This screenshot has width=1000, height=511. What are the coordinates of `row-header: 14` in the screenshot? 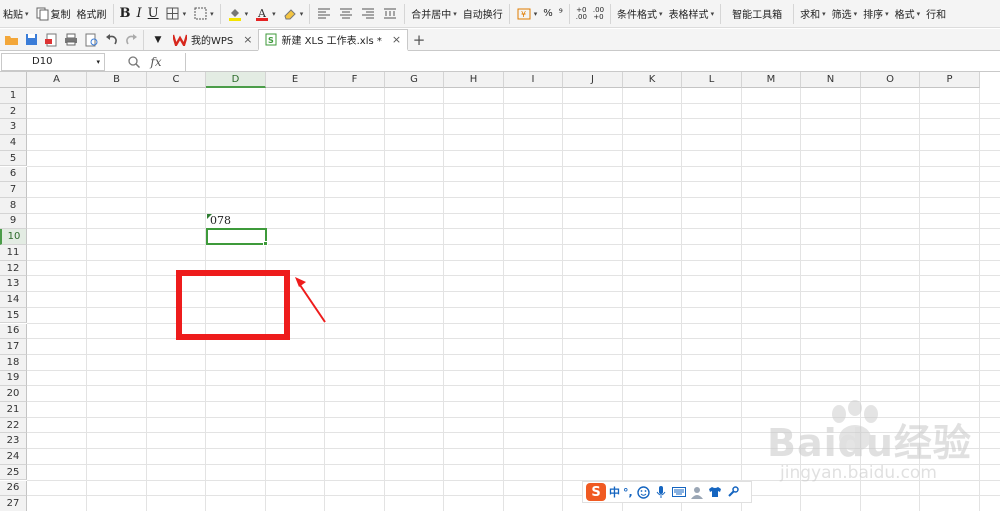 It's located at (13, 300).